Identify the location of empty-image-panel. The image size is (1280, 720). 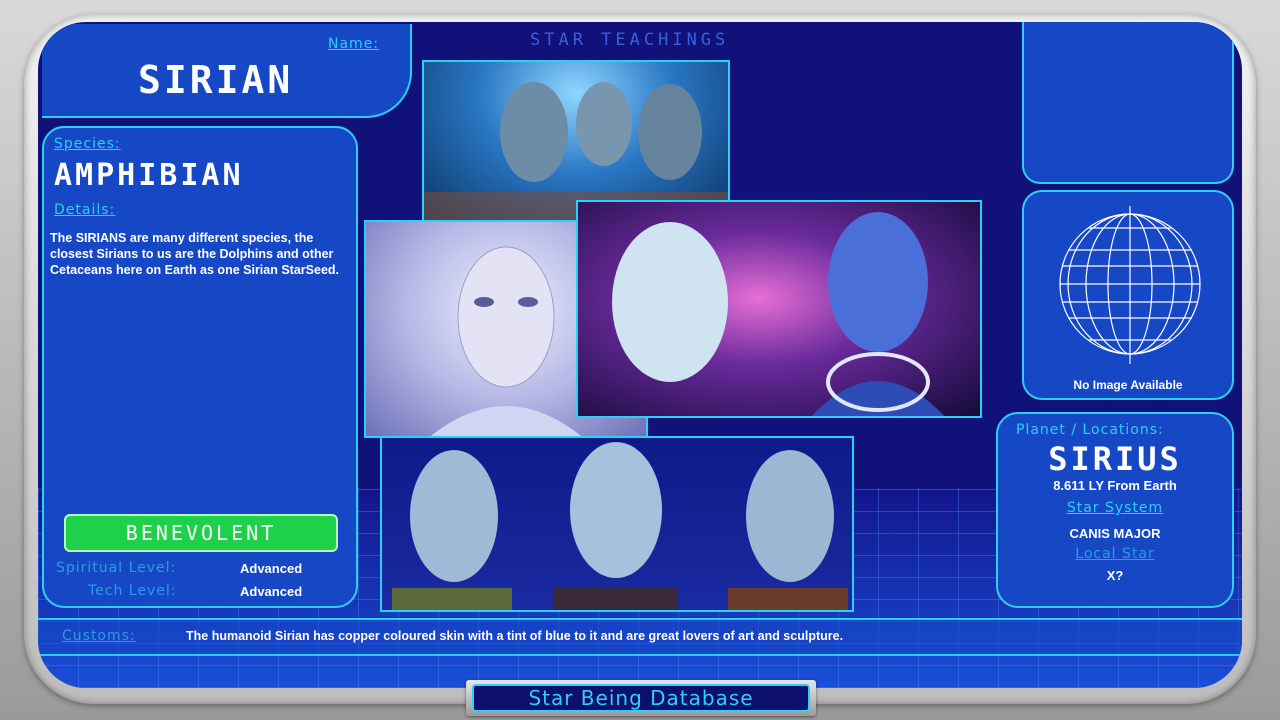
(1128, 103).